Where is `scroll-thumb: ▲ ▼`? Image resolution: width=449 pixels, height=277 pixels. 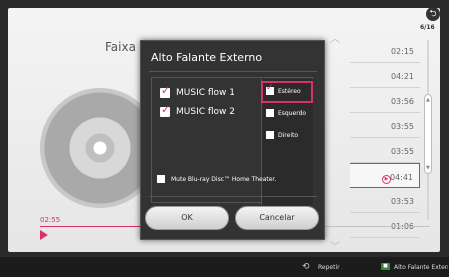 scroll-thumb: ▲ ▼ is located at coordinates (428, 134).